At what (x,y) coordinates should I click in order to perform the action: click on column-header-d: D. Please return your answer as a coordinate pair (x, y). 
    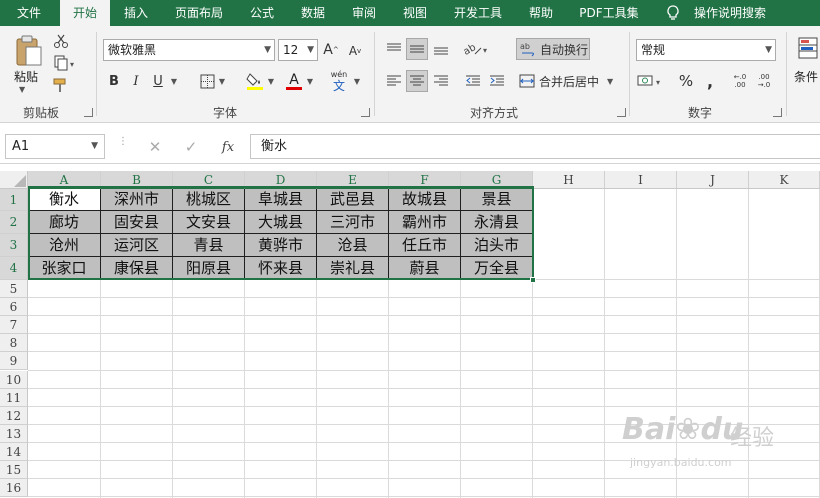
    Looking at the image, I should click on (281, 180).